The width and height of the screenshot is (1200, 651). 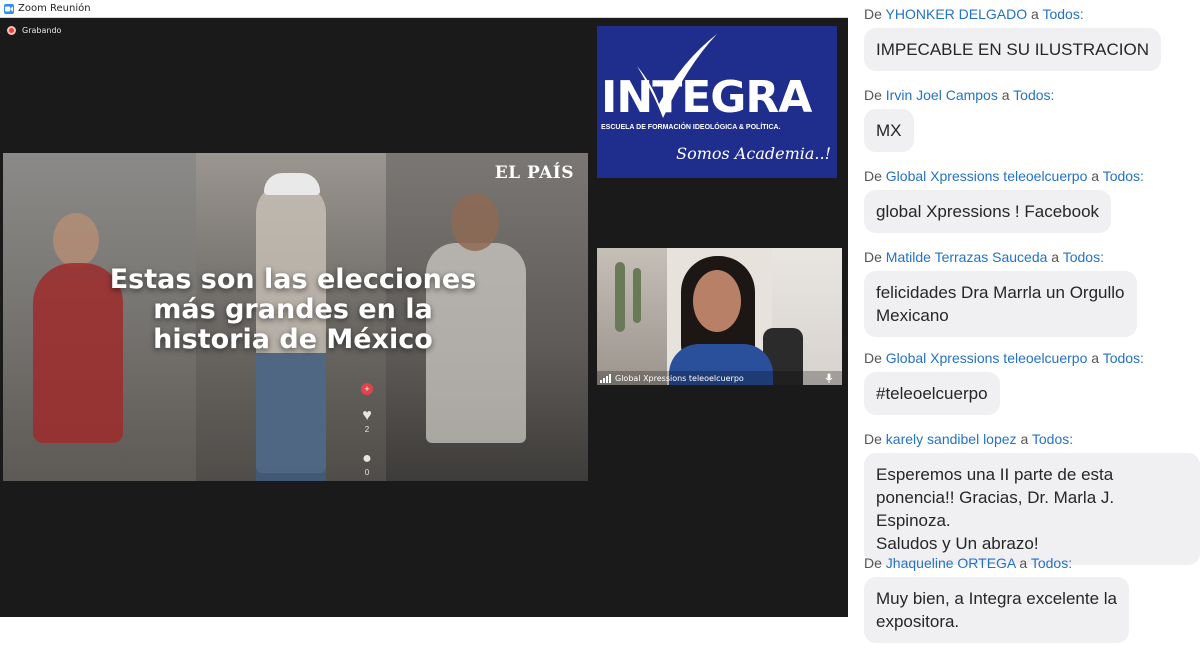 I want to click on sender-link: Jhaqueline ORTEGA, so click(x=951, y=563).